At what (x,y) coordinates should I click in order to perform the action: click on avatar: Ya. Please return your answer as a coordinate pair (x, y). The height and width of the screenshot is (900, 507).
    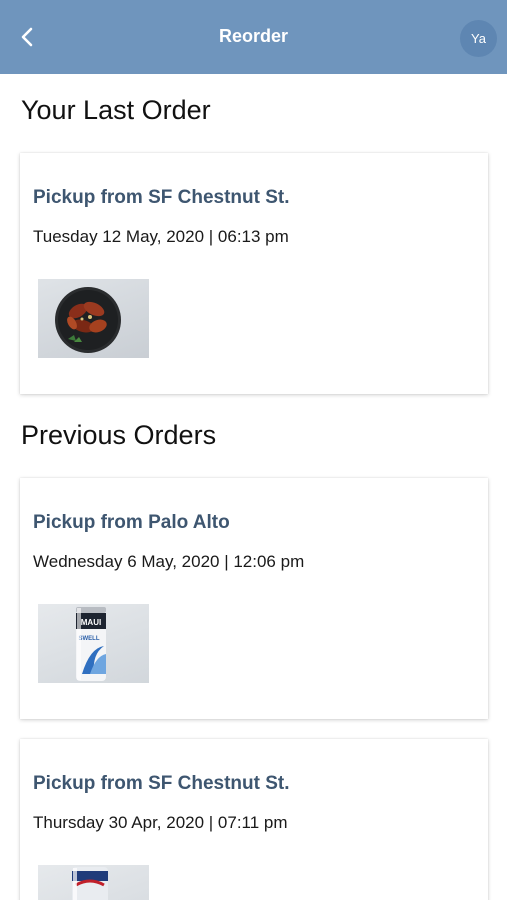
    Looking at the image, I should click on (478, 38).